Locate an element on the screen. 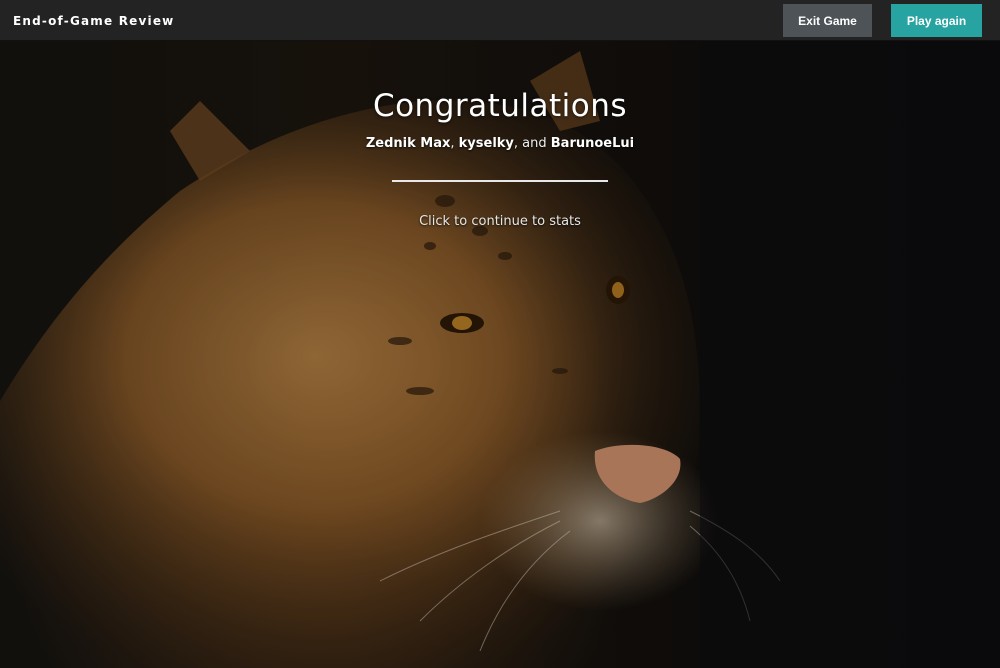 This screenshot has width=1000, height=668. play-again-button: Play again is located at coordinates (936, 20).